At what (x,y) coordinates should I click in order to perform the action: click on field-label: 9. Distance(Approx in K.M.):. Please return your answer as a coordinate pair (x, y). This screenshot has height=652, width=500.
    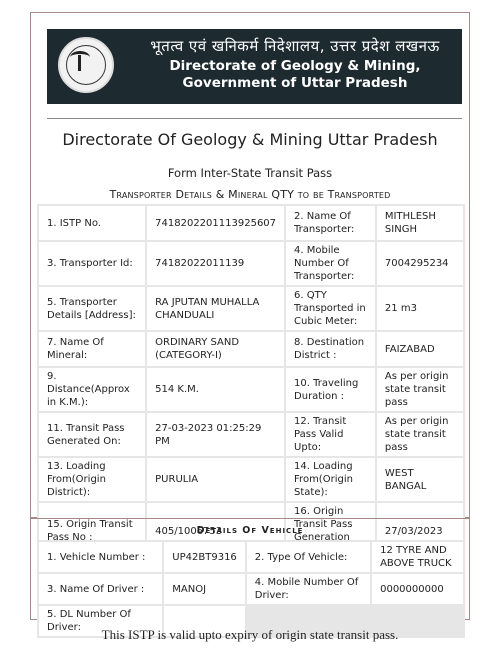
    Looking at the image, I should click on (92, 389).